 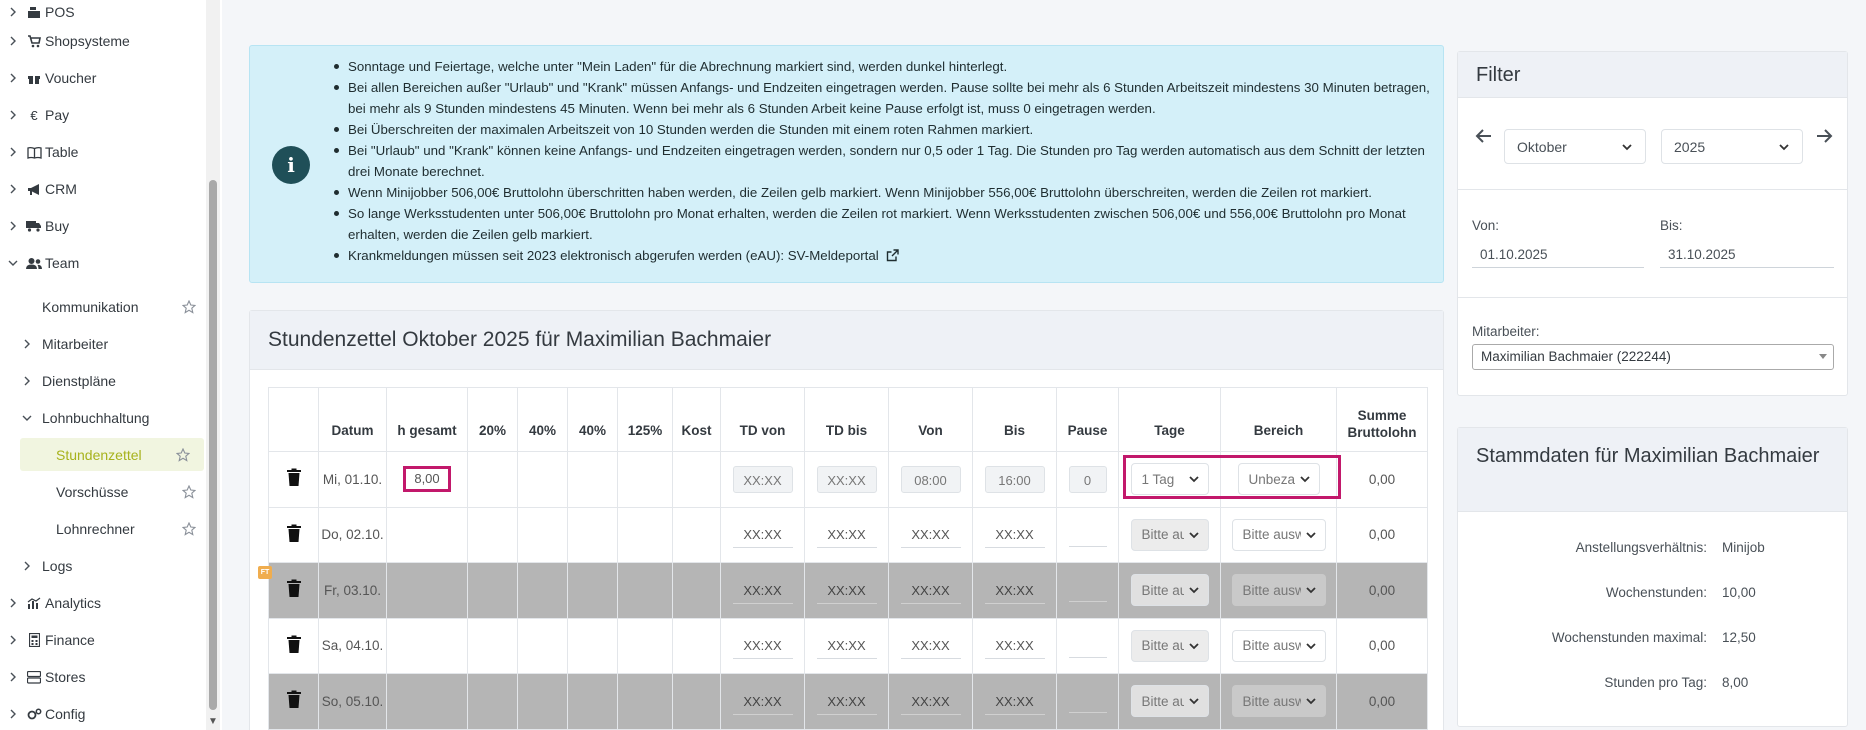 I want to click on sidebar-item-stores: Stores, so click(x=105, y=677).